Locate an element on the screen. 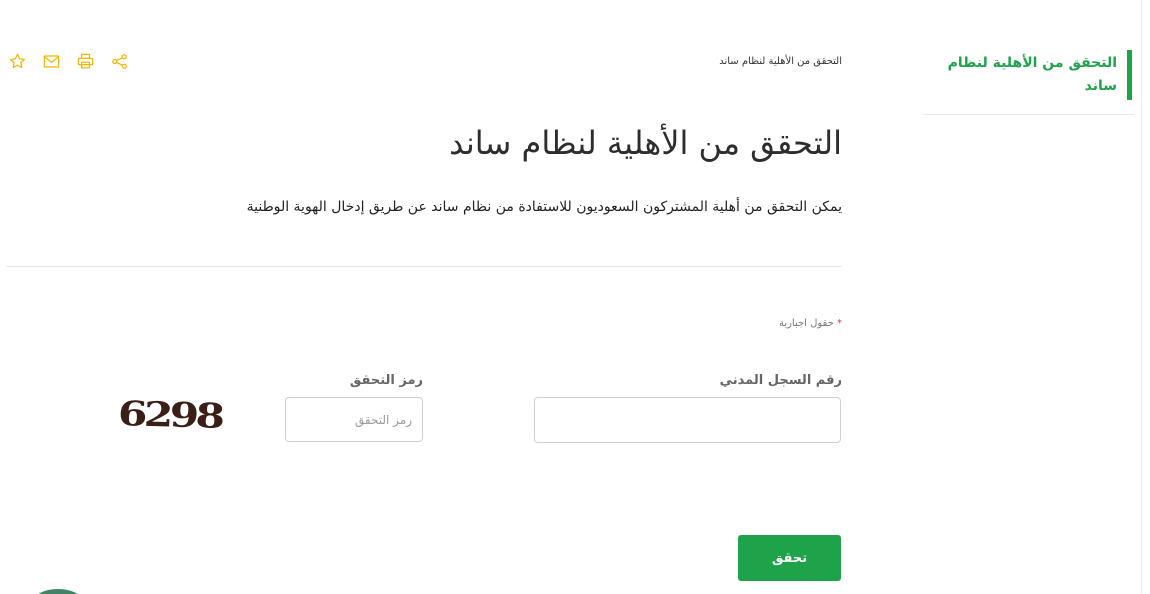 The height and width of the screenshot is (594, 1150). required-fields-note: * حقول اجبارية is located at coordinates (810, 323).